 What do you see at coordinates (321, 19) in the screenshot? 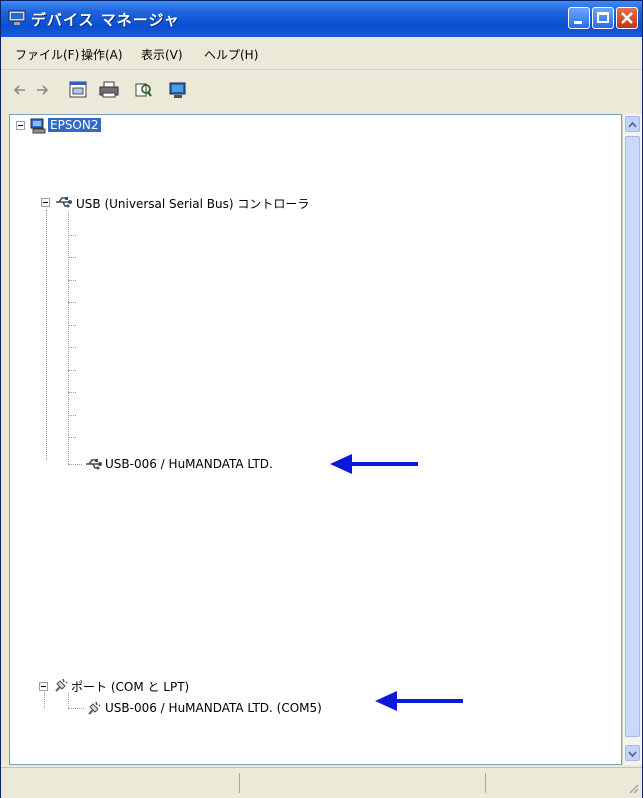
I see `title-bar: デバイス マネージャ` at bounding box center [321, 19].